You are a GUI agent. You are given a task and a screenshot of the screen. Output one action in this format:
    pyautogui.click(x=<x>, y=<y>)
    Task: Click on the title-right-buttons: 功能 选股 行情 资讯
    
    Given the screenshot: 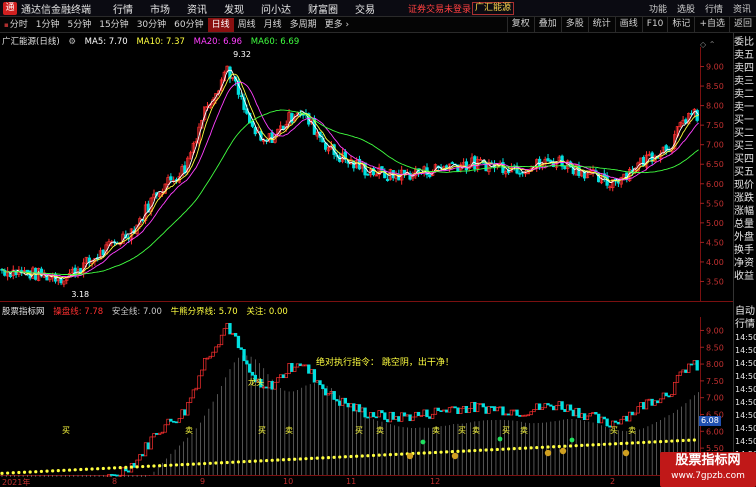 What is the action you would take?
    pyautogui.click(x=700, y=8)
    